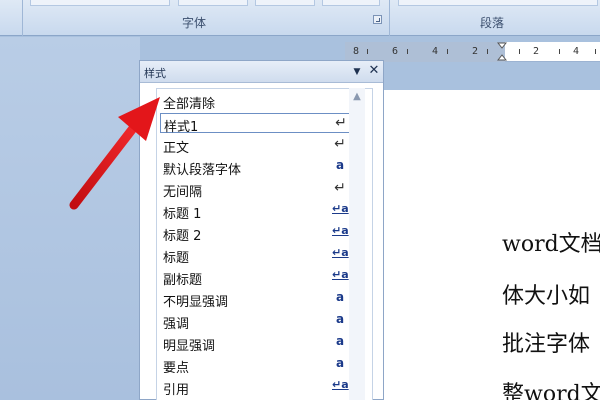  What do you see at coordinates (256, 167) in the screenshot?
I see `list-item: 默认段落字体 a` at bounding box center [256, 167].